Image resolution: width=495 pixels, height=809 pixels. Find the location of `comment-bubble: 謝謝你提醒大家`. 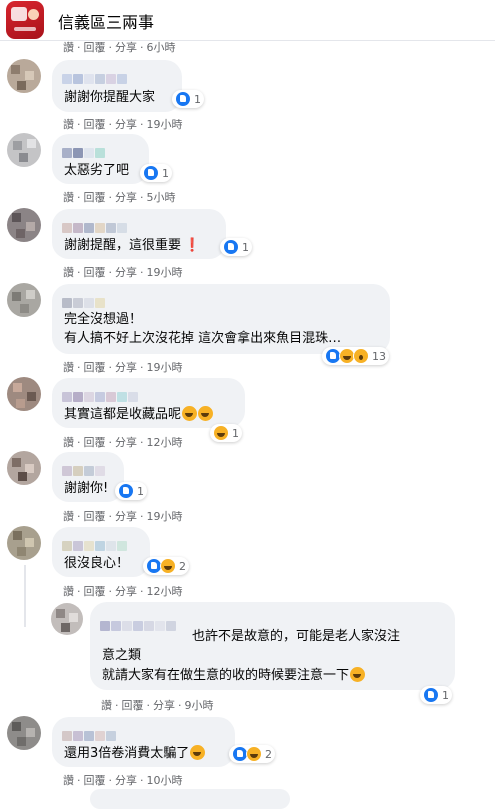

comment-bubble: 謝謝你提醒大家 is located at coordinates (117, 86).